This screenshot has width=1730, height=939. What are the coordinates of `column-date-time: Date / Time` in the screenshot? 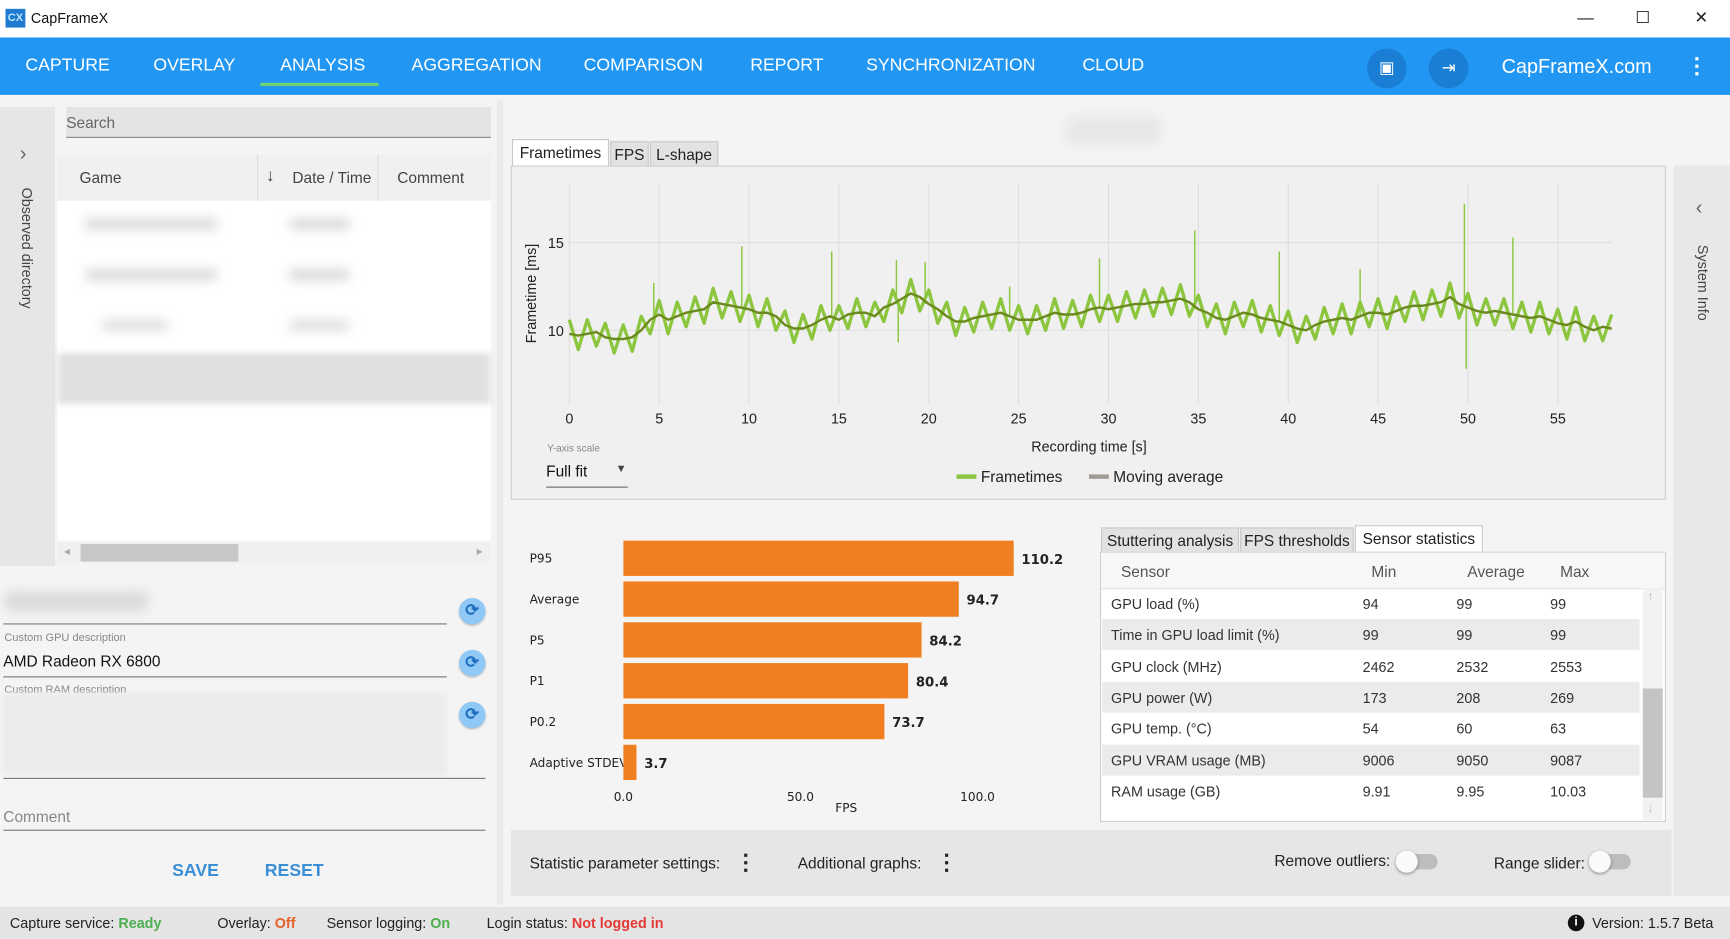 It's located at (331, 178).